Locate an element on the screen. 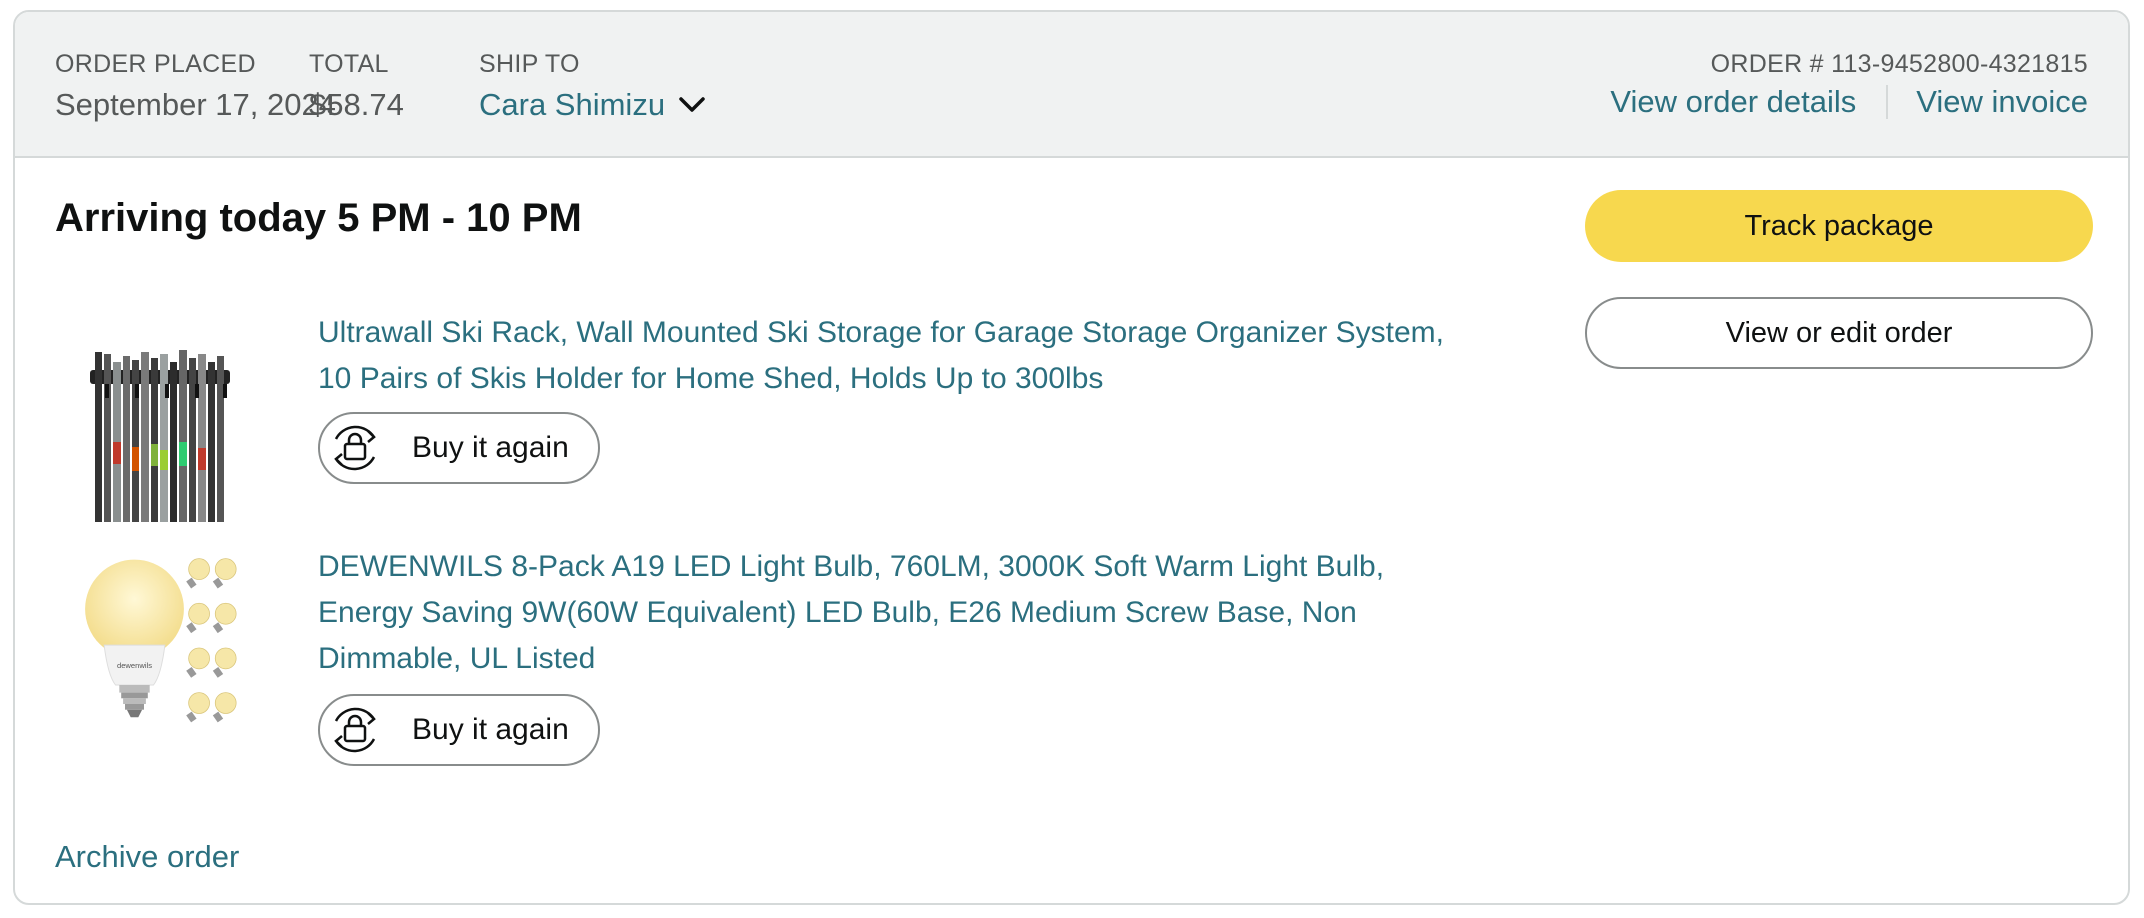 The image size is (2144, 918). brand-logo: dewenwils is located at coordinates (134, 665).